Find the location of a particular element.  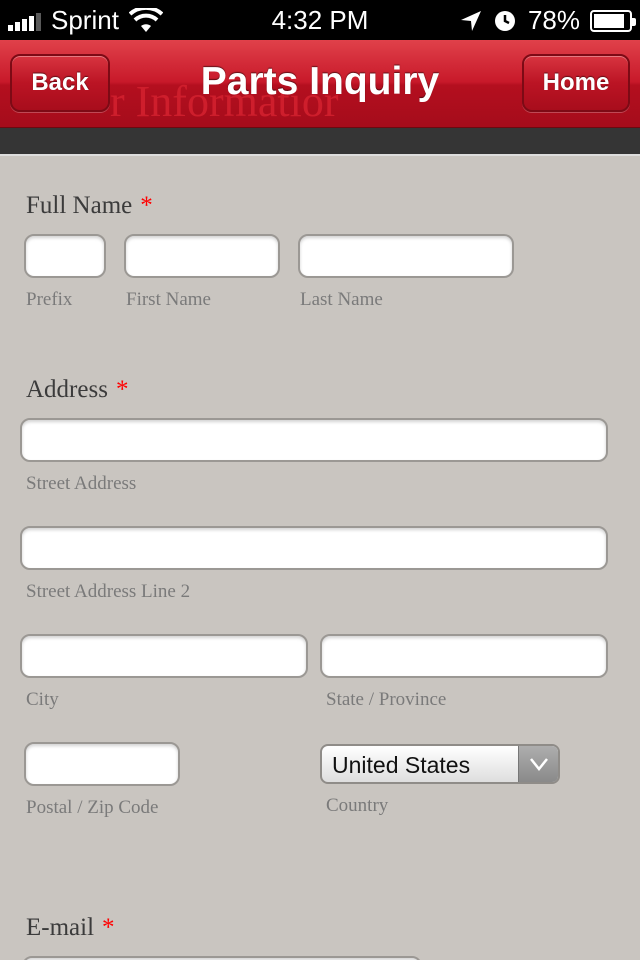

location-icon is located at coordinates (470, 20).